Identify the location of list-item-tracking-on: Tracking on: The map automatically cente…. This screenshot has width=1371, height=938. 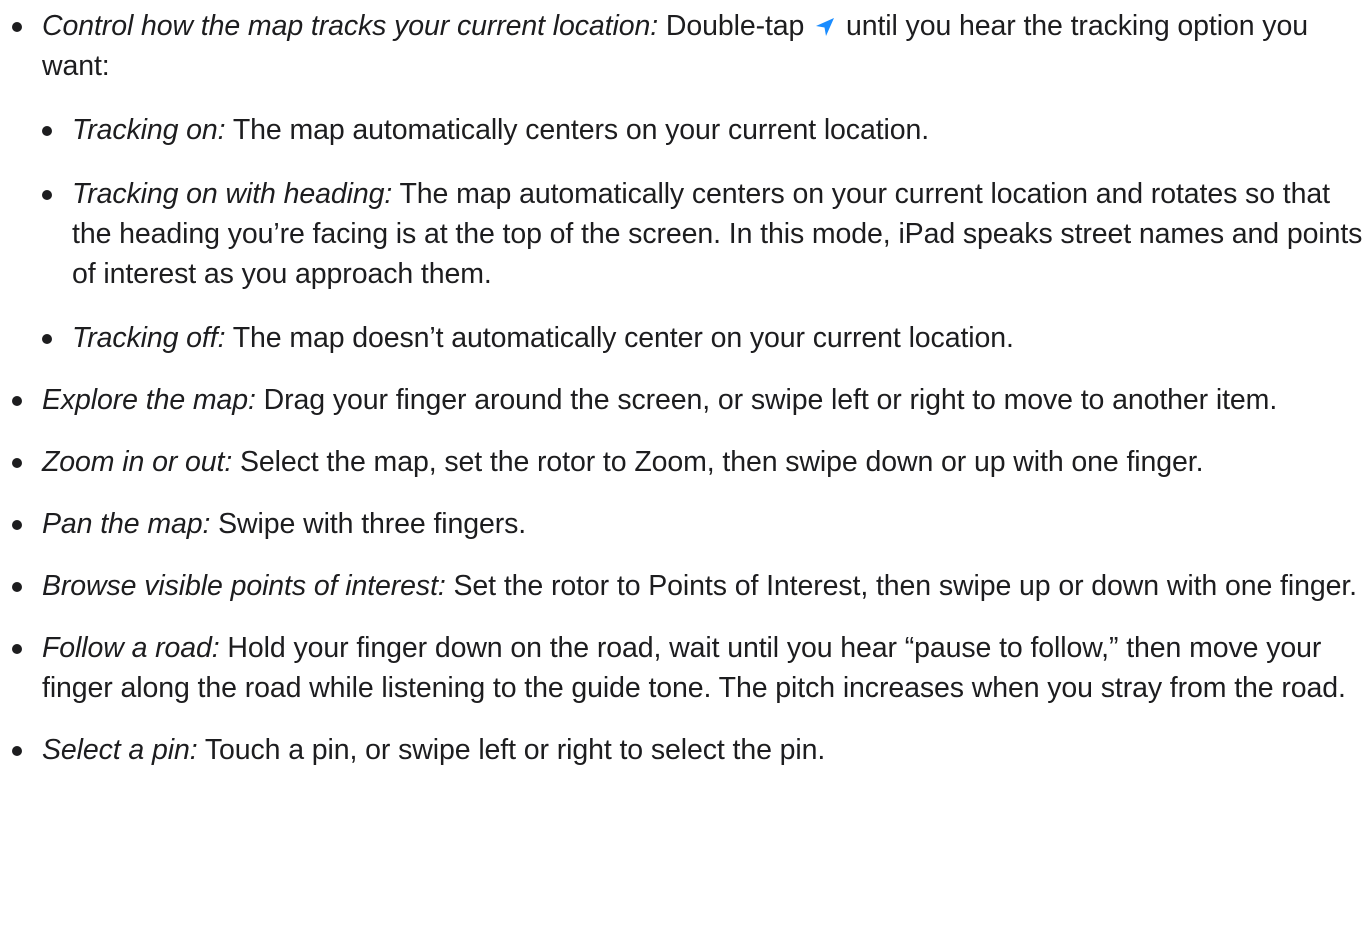
(706, 130).